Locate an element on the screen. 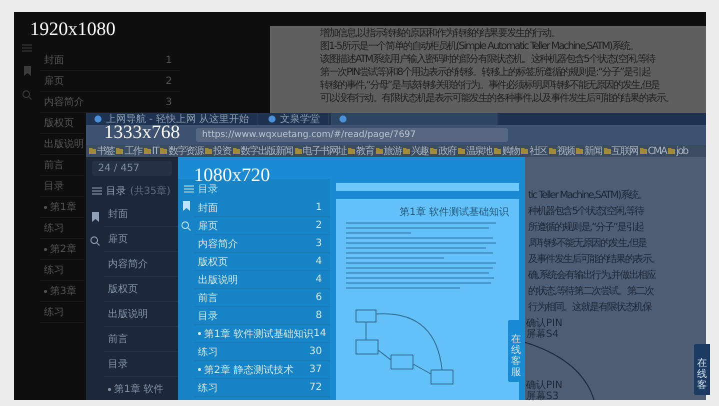 This screenshot has width=719, height=406. bookmark-link: 购物 is located at coordinates (507, 151).